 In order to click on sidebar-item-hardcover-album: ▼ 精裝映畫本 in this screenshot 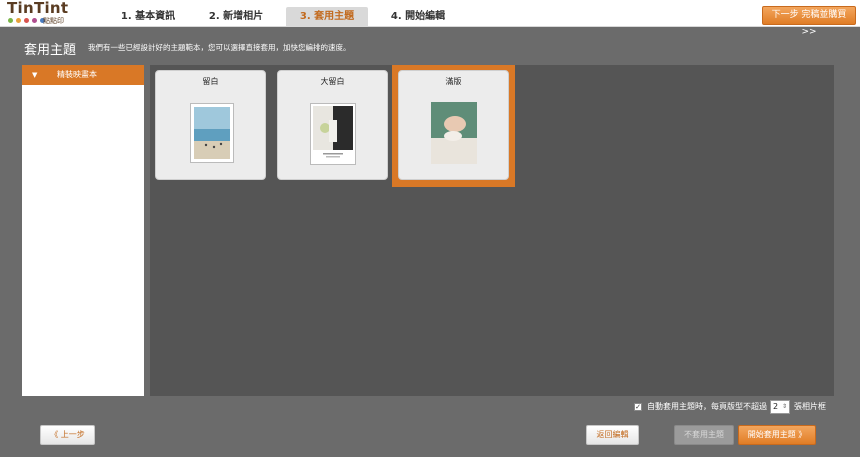, I will do `click(83, 75)`.